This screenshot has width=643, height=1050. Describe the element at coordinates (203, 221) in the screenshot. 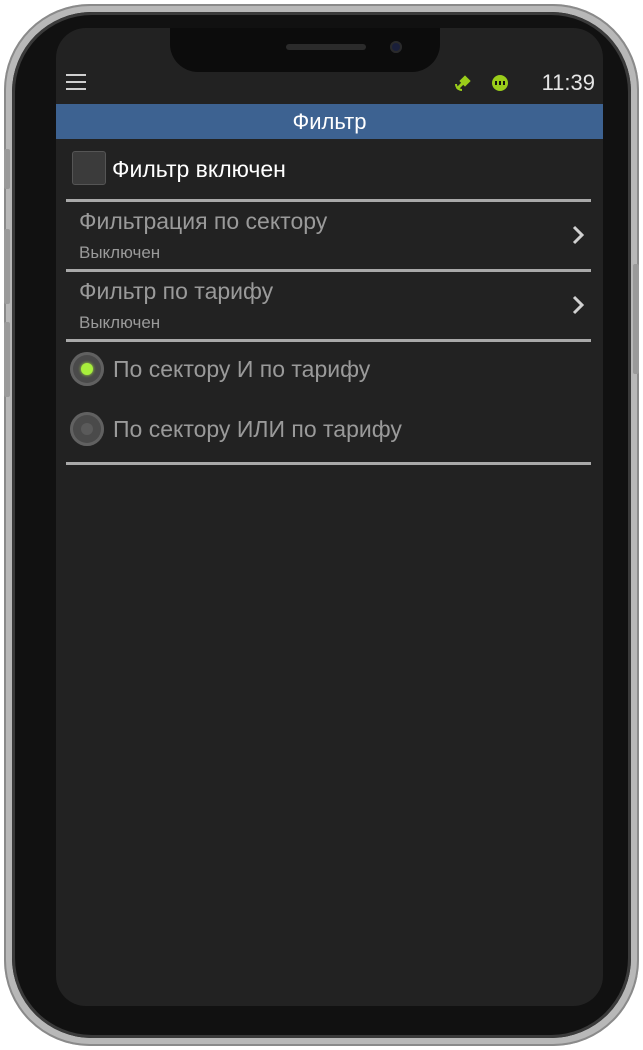

I see `sector-filter-title: Фильтрация по сектору` at that location.